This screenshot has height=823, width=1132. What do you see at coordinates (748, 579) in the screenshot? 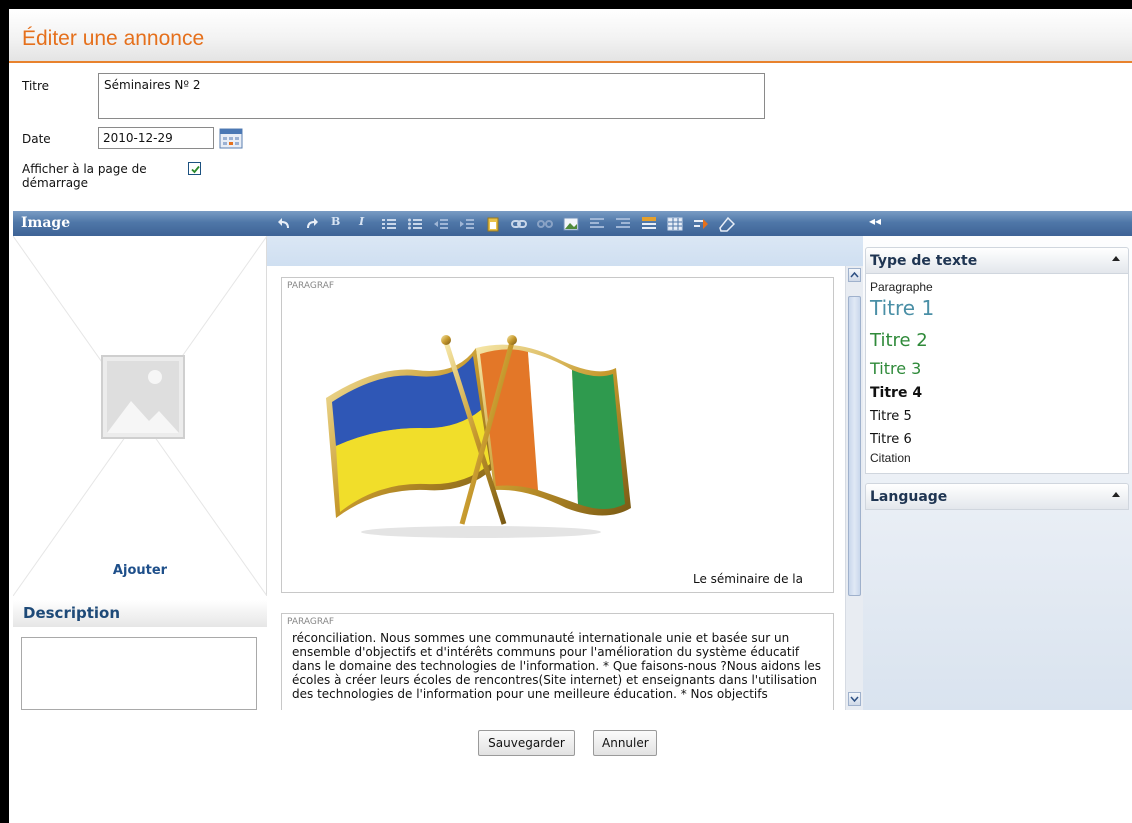
I see `block-caption: Le séminaire de la` at bounding box center [748, 579].